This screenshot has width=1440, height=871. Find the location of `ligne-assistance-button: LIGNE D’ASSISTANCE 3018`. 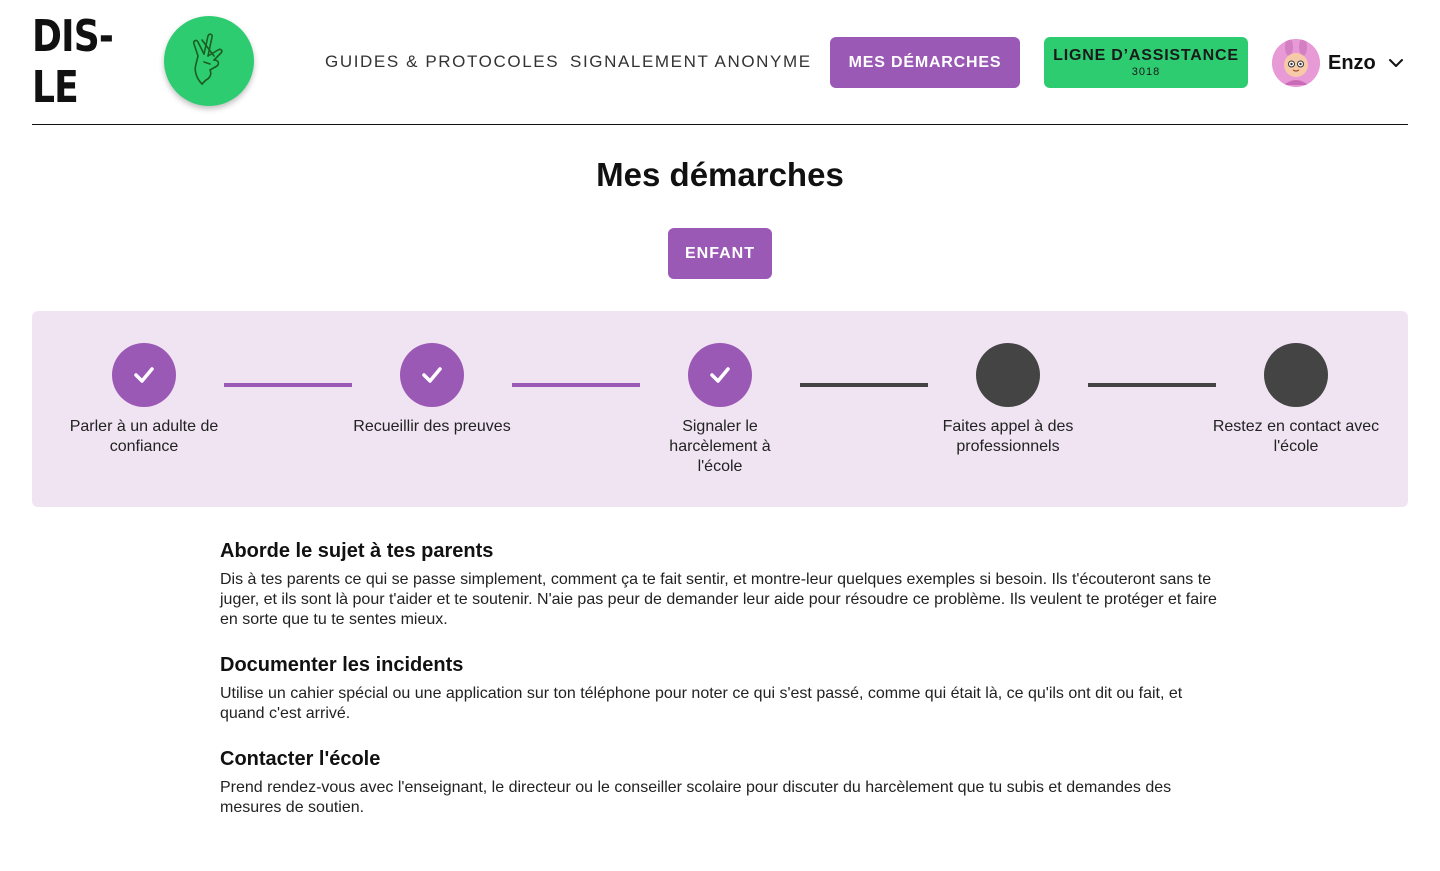

ligne-assistance-button: LIGNE D’ASSISTANCE 3018 is located at coordinates (1146, 62).